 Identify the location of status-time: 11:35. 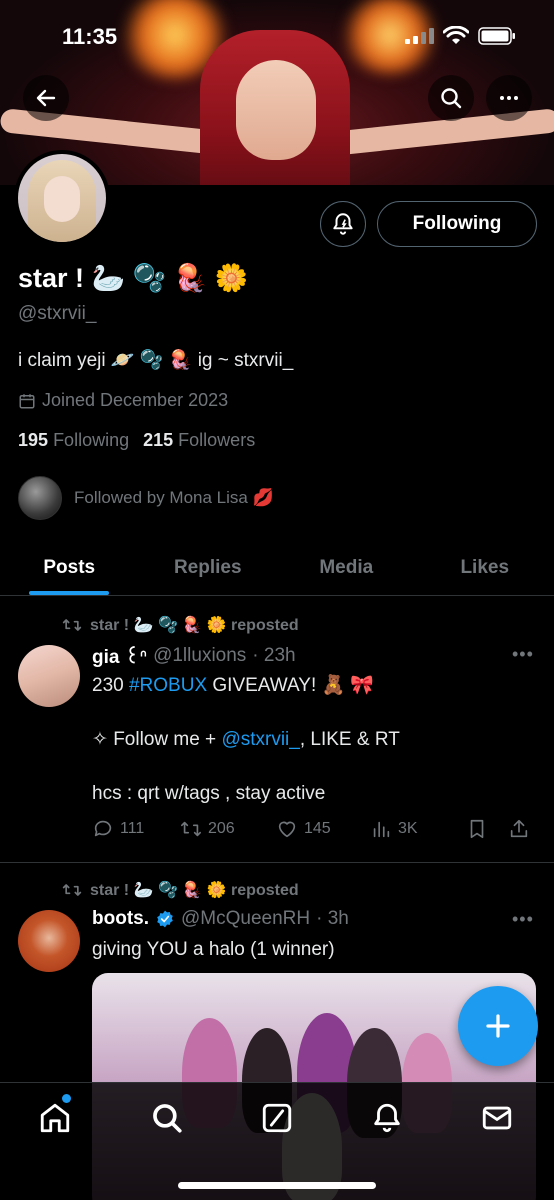
(90, 36).